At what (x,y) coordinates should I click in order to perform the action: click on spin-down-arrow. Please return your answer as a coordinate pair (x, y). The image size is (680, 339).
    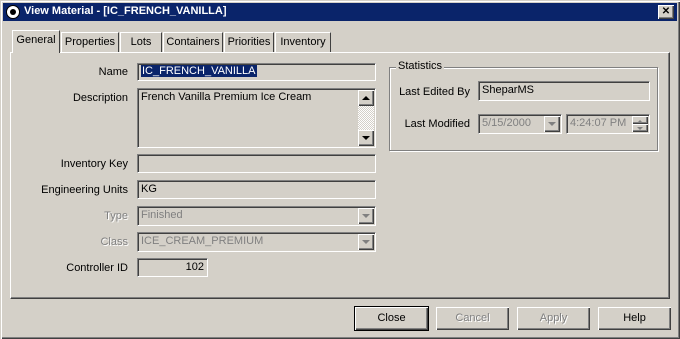
    Looking at the image, I should click on (640, 128).